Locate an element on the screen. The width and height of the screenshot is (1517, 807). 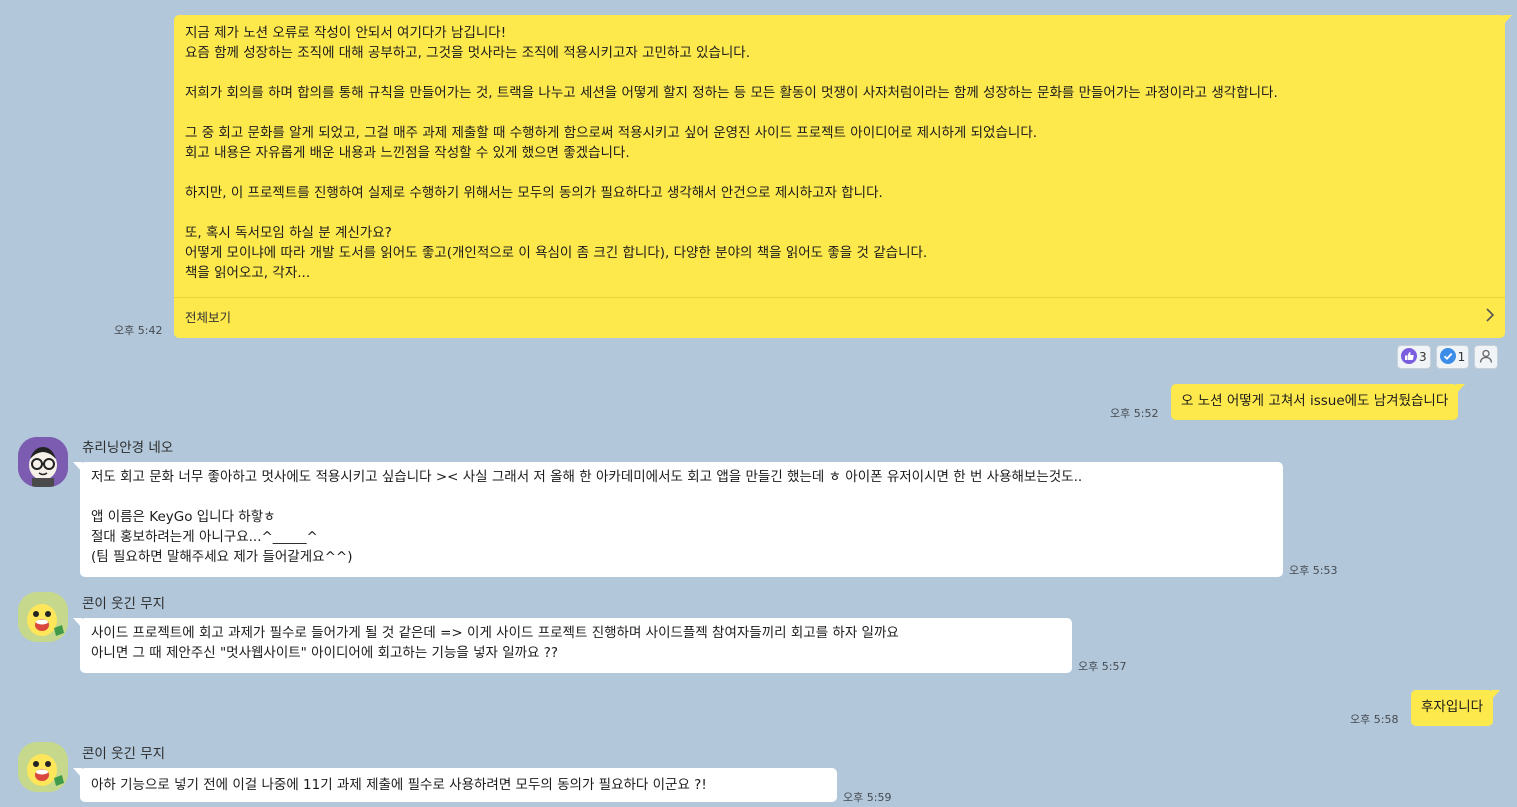
reaction-like-button: 3 is located at coordinates (1414, 357).